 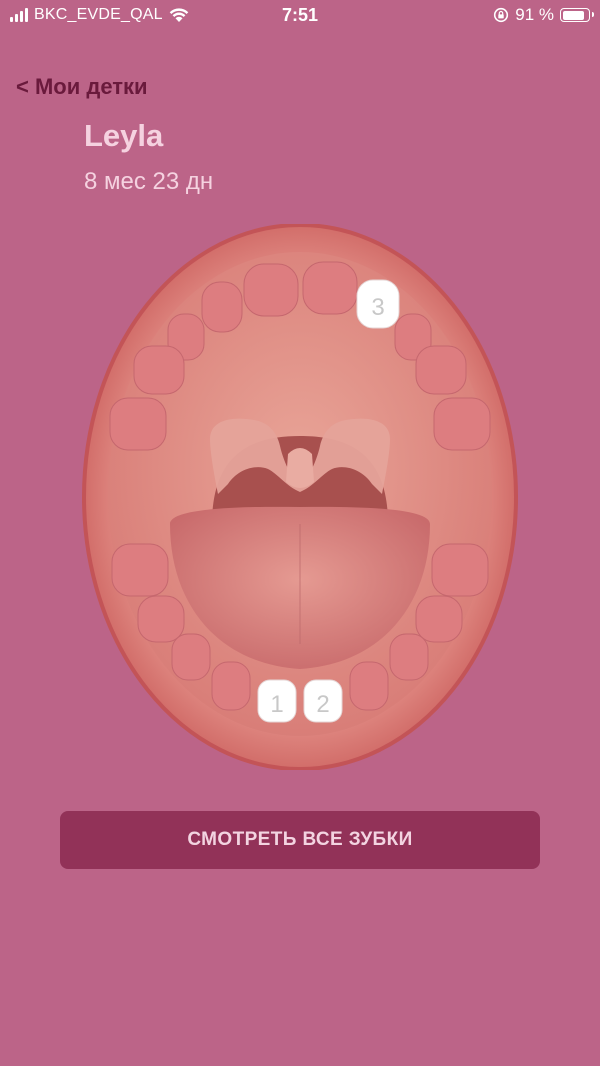 What do you see at coordinates (124, 135) in the screenshot?
I see `child-name: Leyla` at bounding box center [124, 135].